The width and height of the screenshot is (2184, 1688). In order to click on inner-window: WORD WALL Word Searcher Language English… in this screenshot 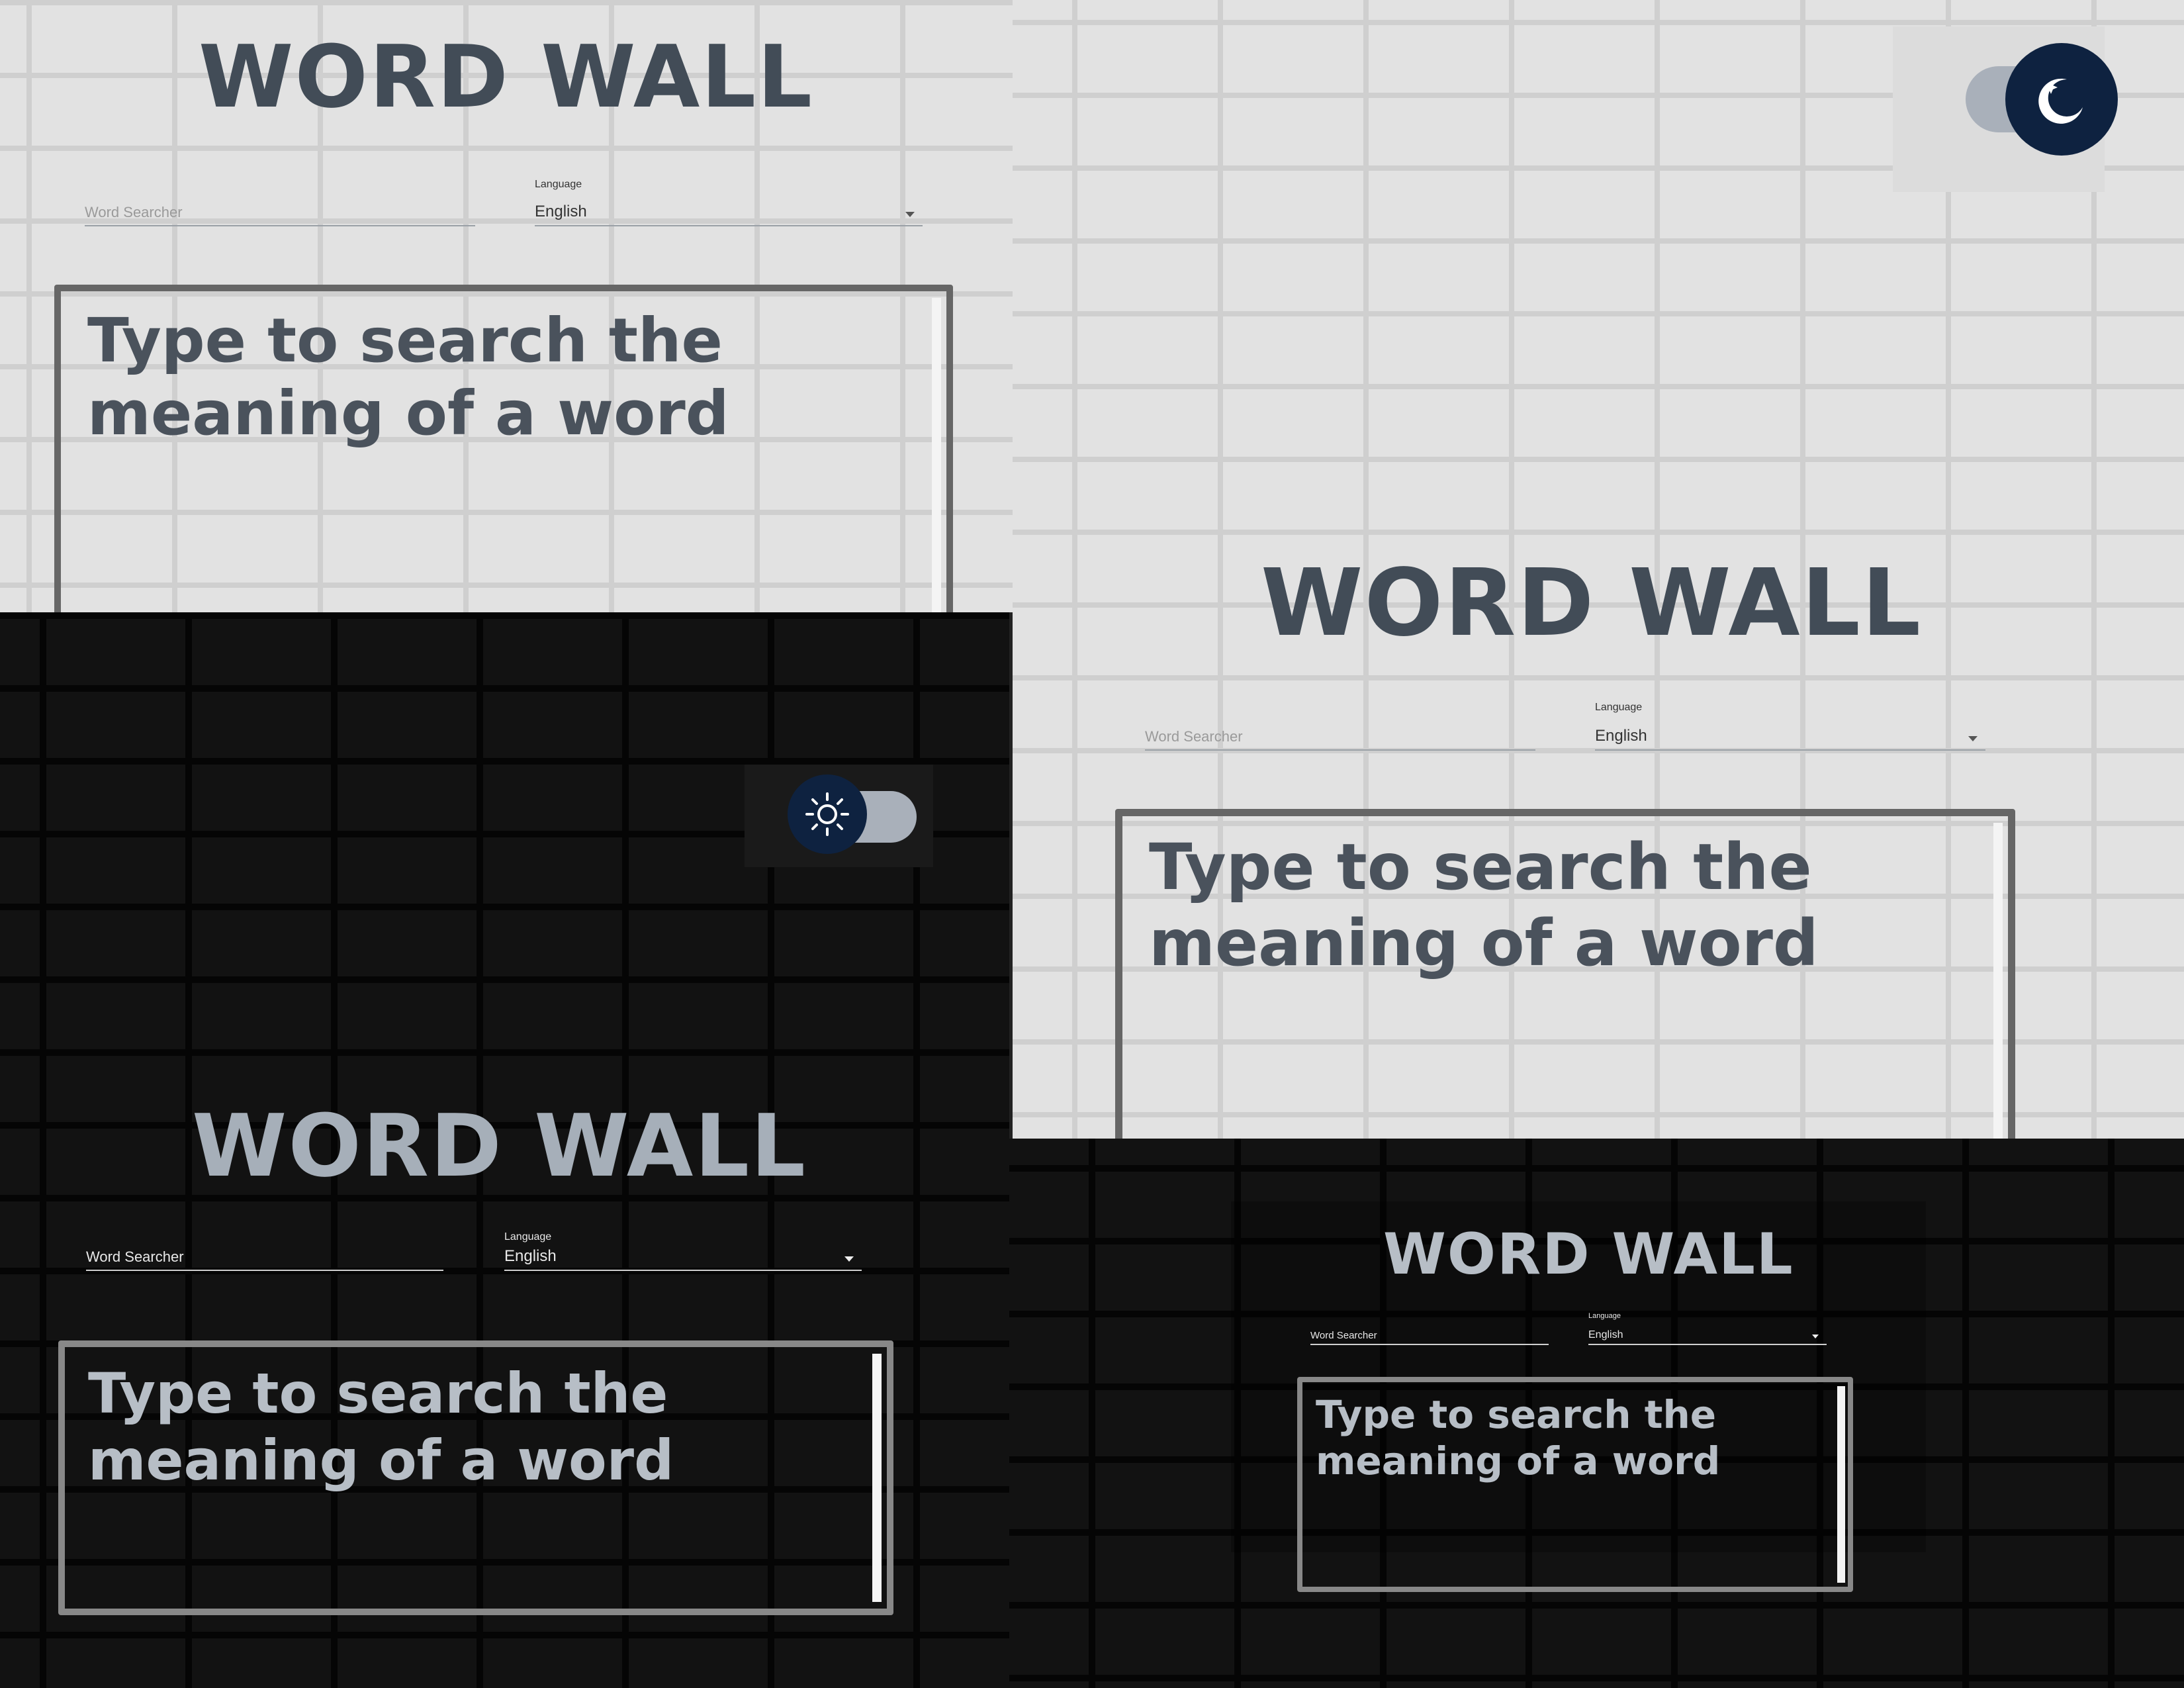, I will do `click(1578, 1396)`.